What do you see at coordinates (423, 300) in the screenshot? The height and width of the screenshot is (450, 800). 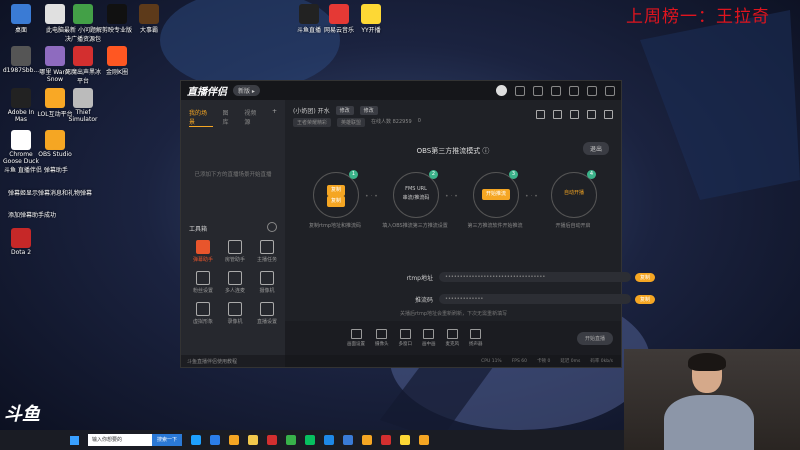 I see `stream-key-label: 推流码` at bounding box center [423, 300].